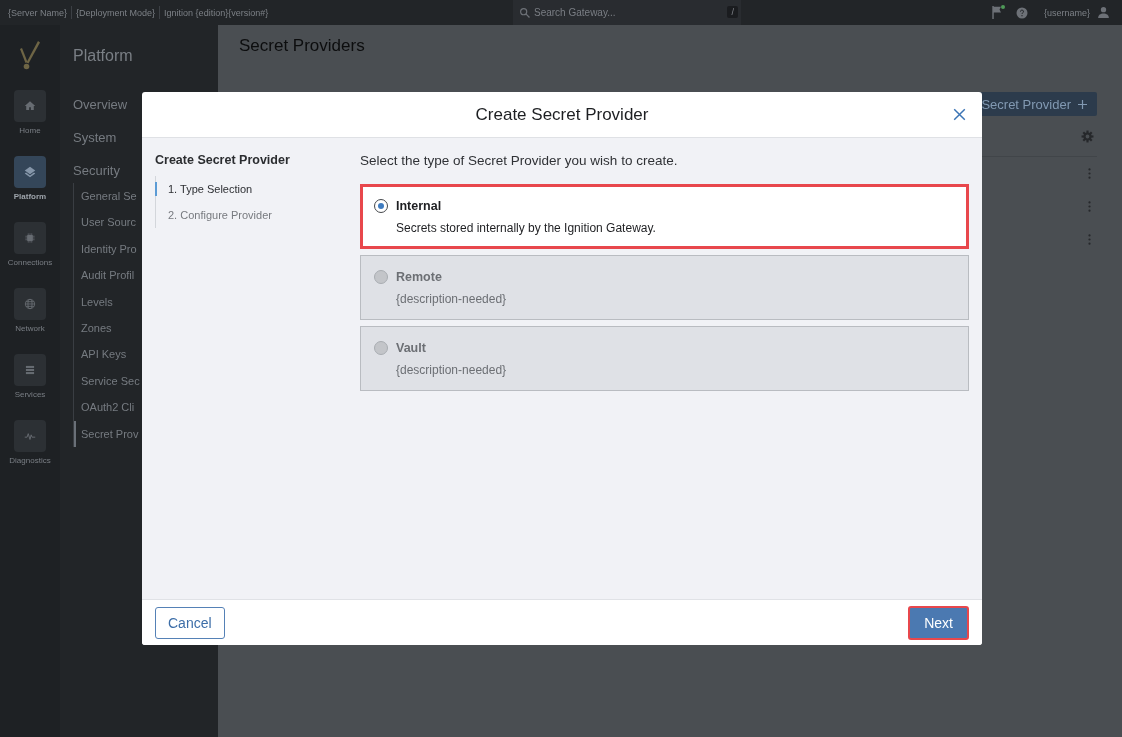 This screenshot has width=1122, height=737. Describe the element at coordinates (302, 46) in the screenshot. I see `page-title: Secret Providers` at that location.